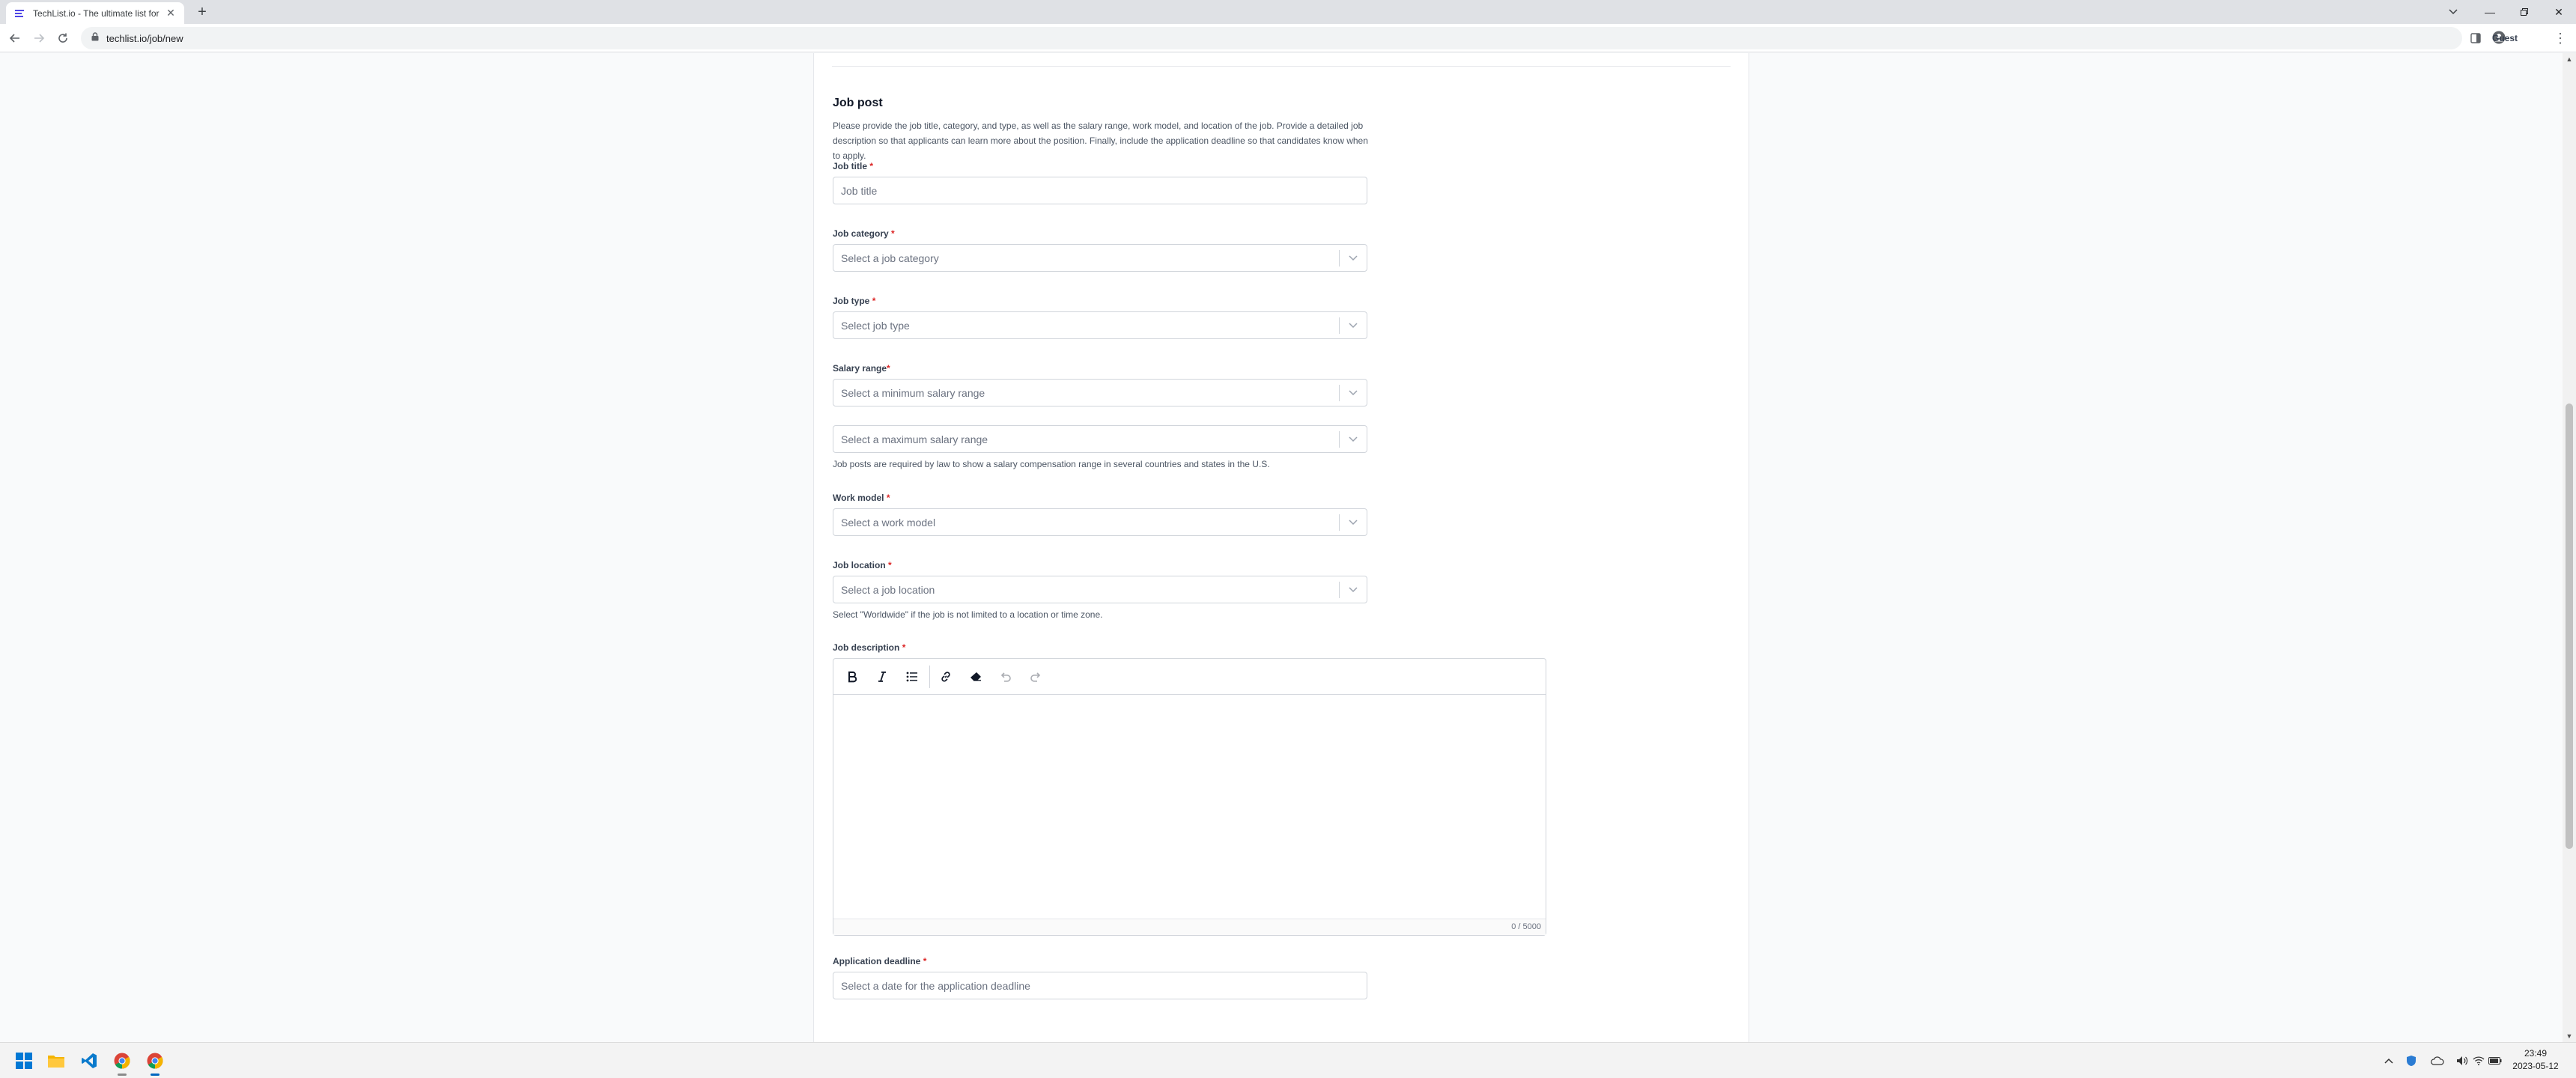  I want to click on browser-menu-icon: ⋮, so click(2560, 38).